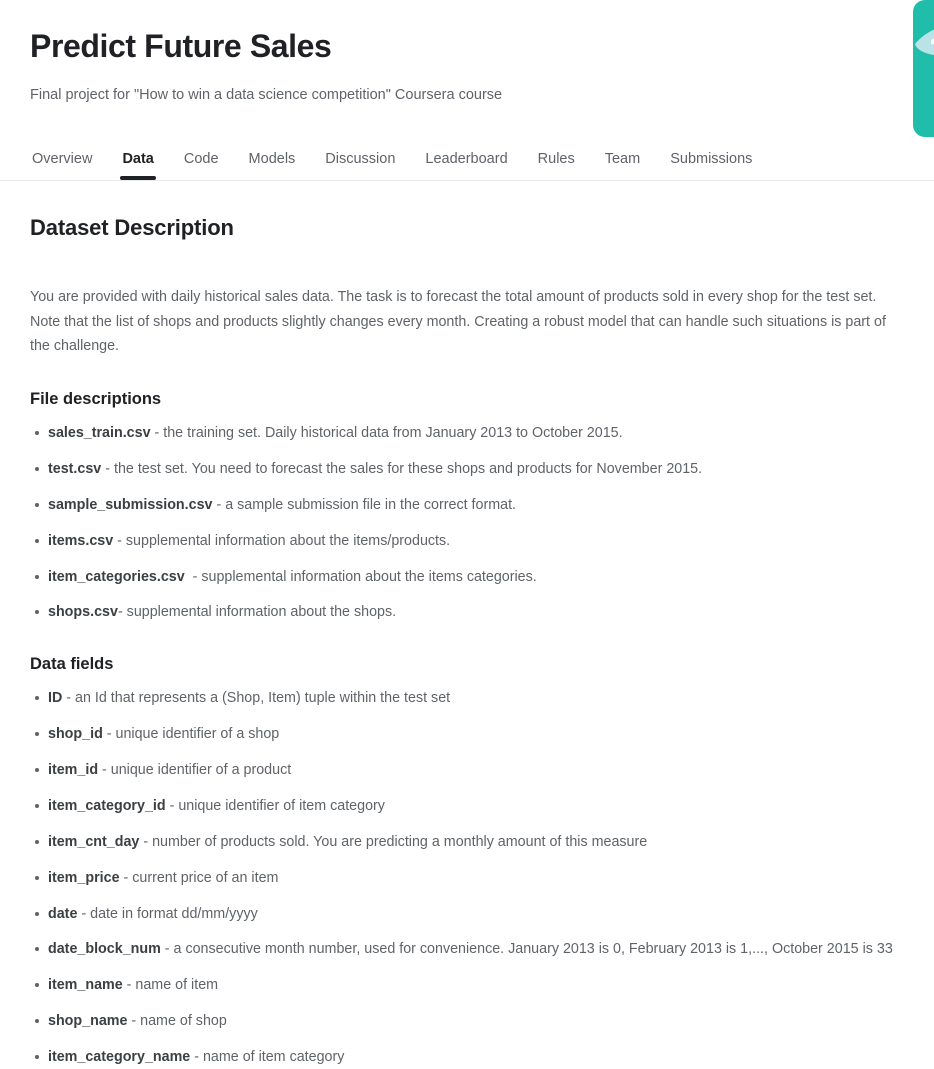  I want to click on tab-overview: Overview, so click(62, 165).